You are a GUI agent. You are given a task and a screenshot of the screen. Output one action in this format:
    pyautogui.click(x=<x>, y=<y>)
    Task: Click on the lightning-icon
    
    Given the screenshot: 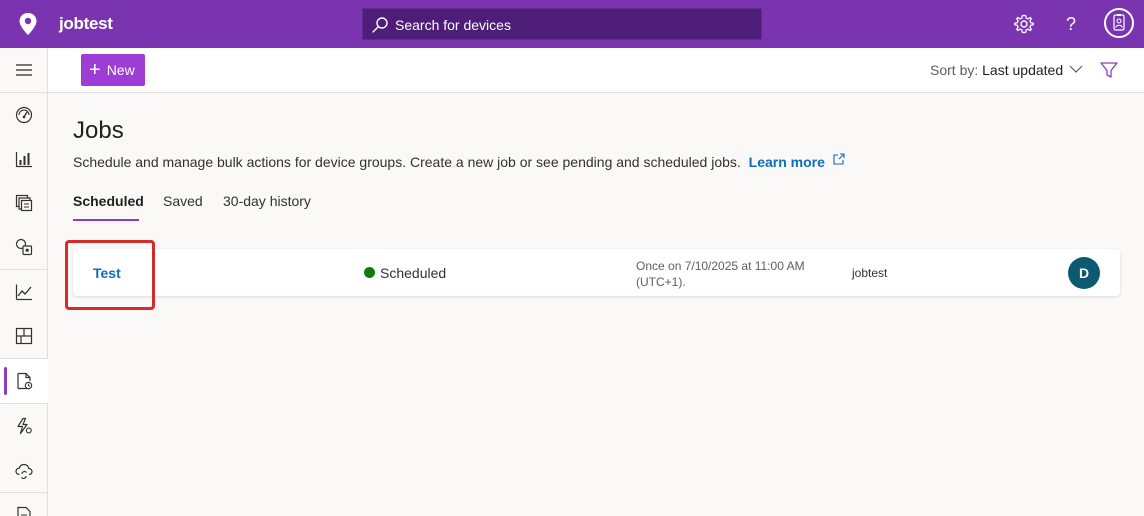 What is the action you would take?
    pyautogui.click(x=24, y=426)
    